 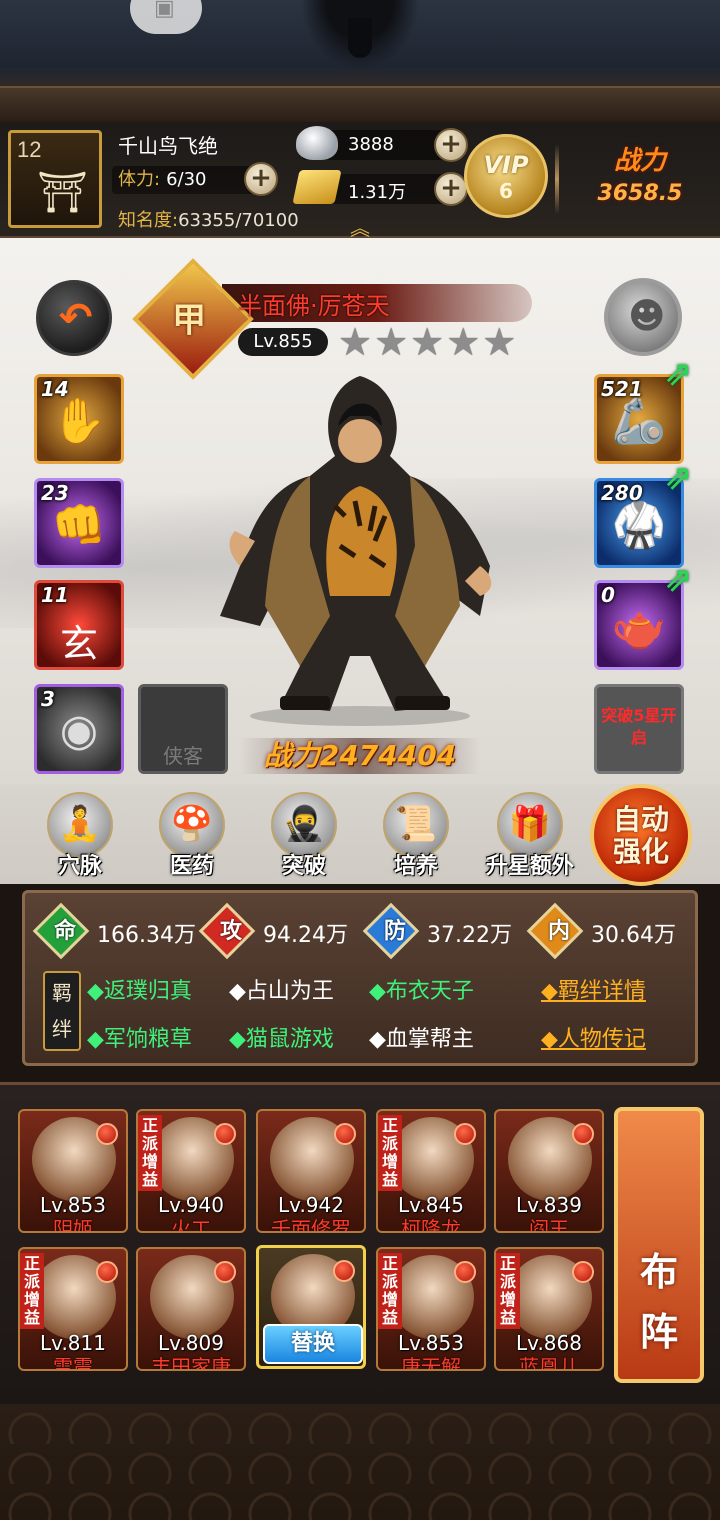 I want to click on token-skill-icon: ◉, so click(x=79, y=730).